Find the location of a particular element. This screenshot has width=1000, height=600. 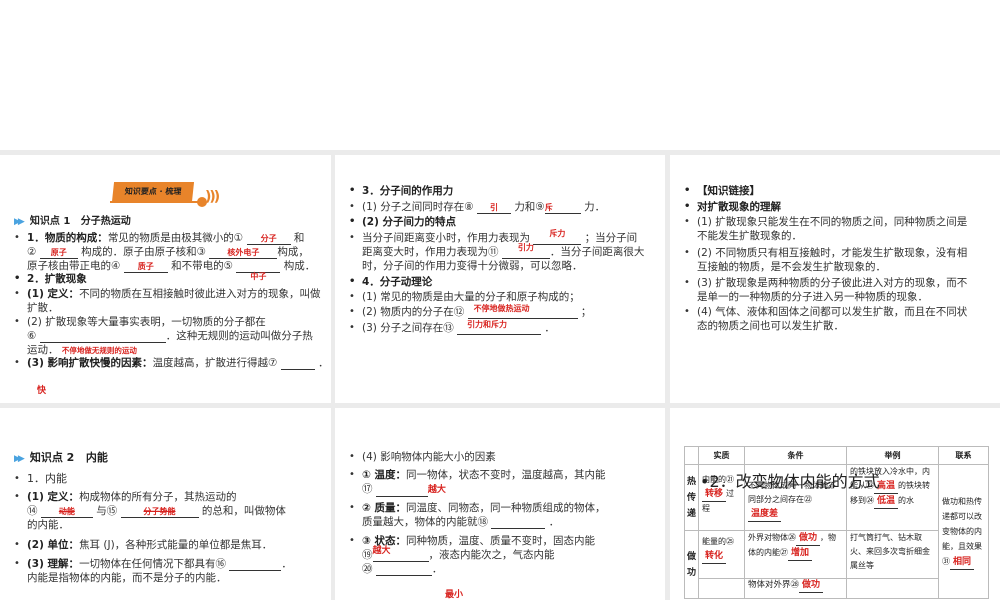

text: ；当分子间 is located at coordinates (611, 238).